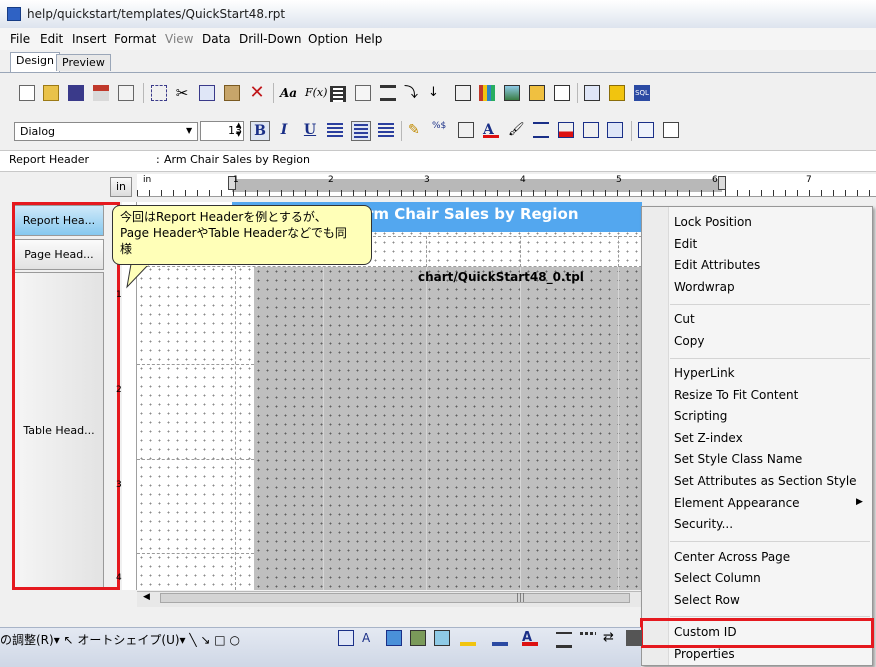 The image size is (876, 667). I want to click on chevron-down-icon: ▼, so click(189, 130).